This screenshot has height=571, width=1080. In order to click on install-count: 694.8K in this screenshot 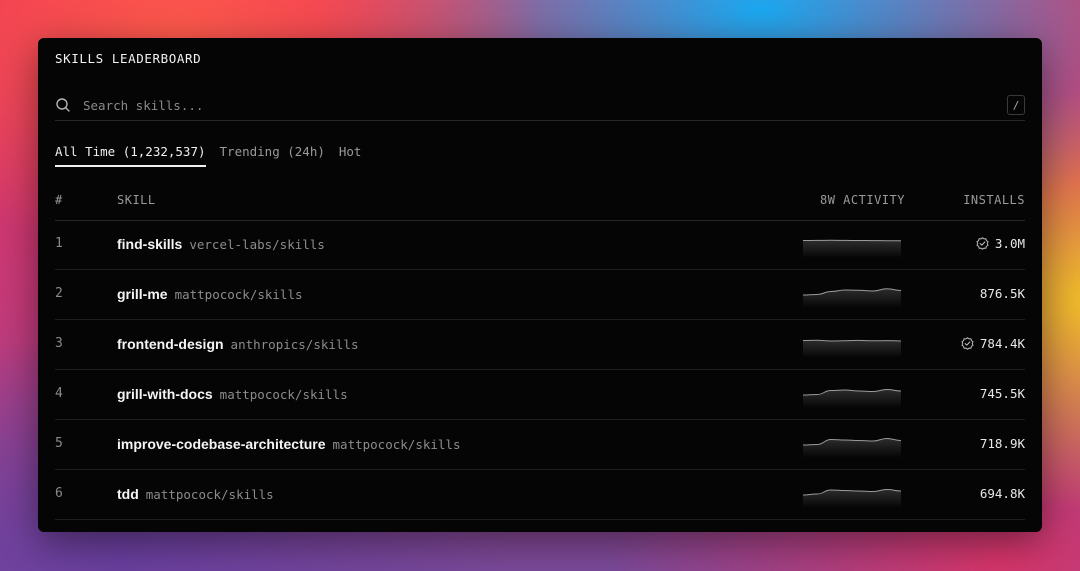, I will do `click(1002, 493)`.